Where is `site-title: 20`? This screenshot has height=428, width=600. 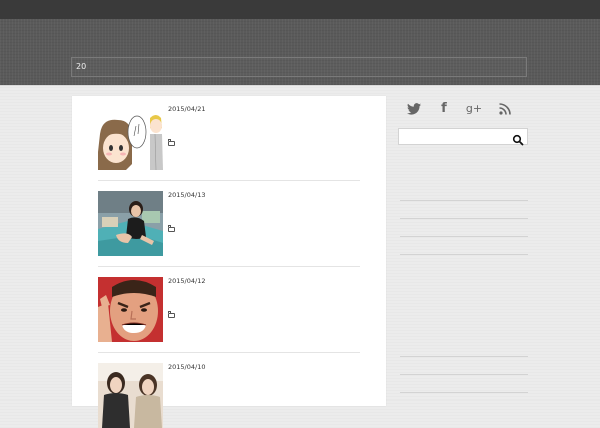
site-title: 20 is located at coordinates (299, 67).